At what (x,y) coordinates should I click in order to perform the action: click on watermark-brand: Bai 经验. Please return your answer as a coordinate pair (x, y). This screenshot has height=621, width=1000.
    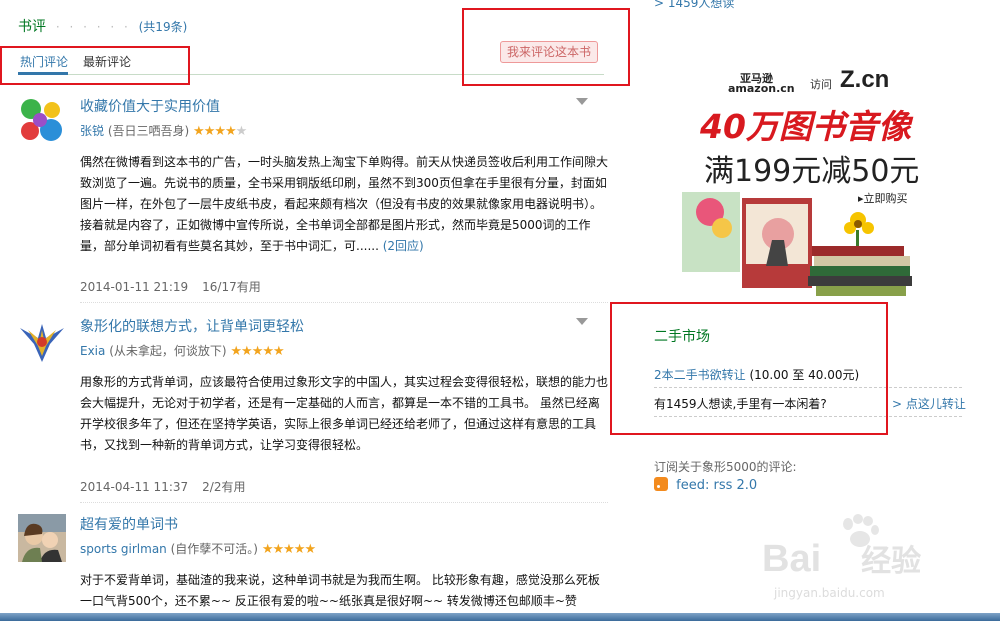
    Looking at the image, I should click on (841, 558).